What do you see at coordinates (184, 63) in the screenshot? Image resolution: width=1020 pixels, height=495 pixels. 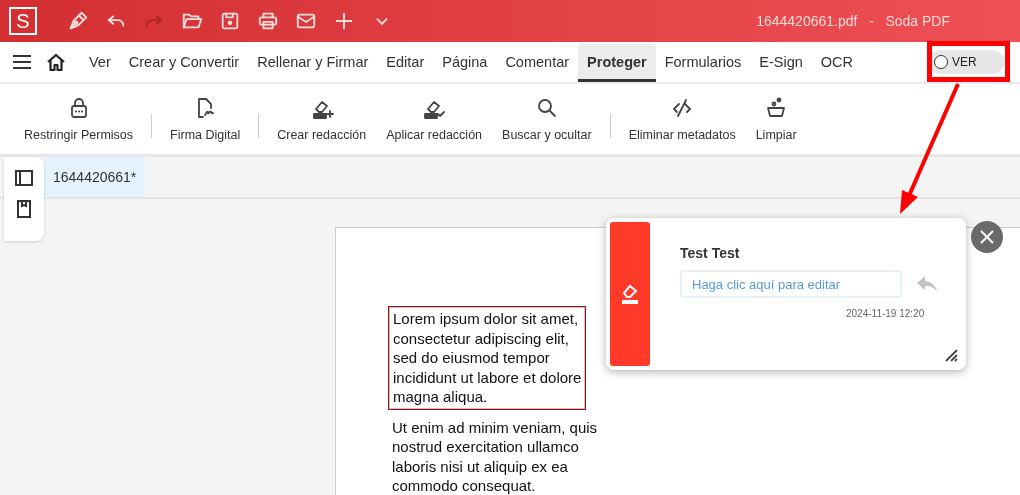 I see `menu-tab: Crear y Convertir` at bounding box center [184, 63].